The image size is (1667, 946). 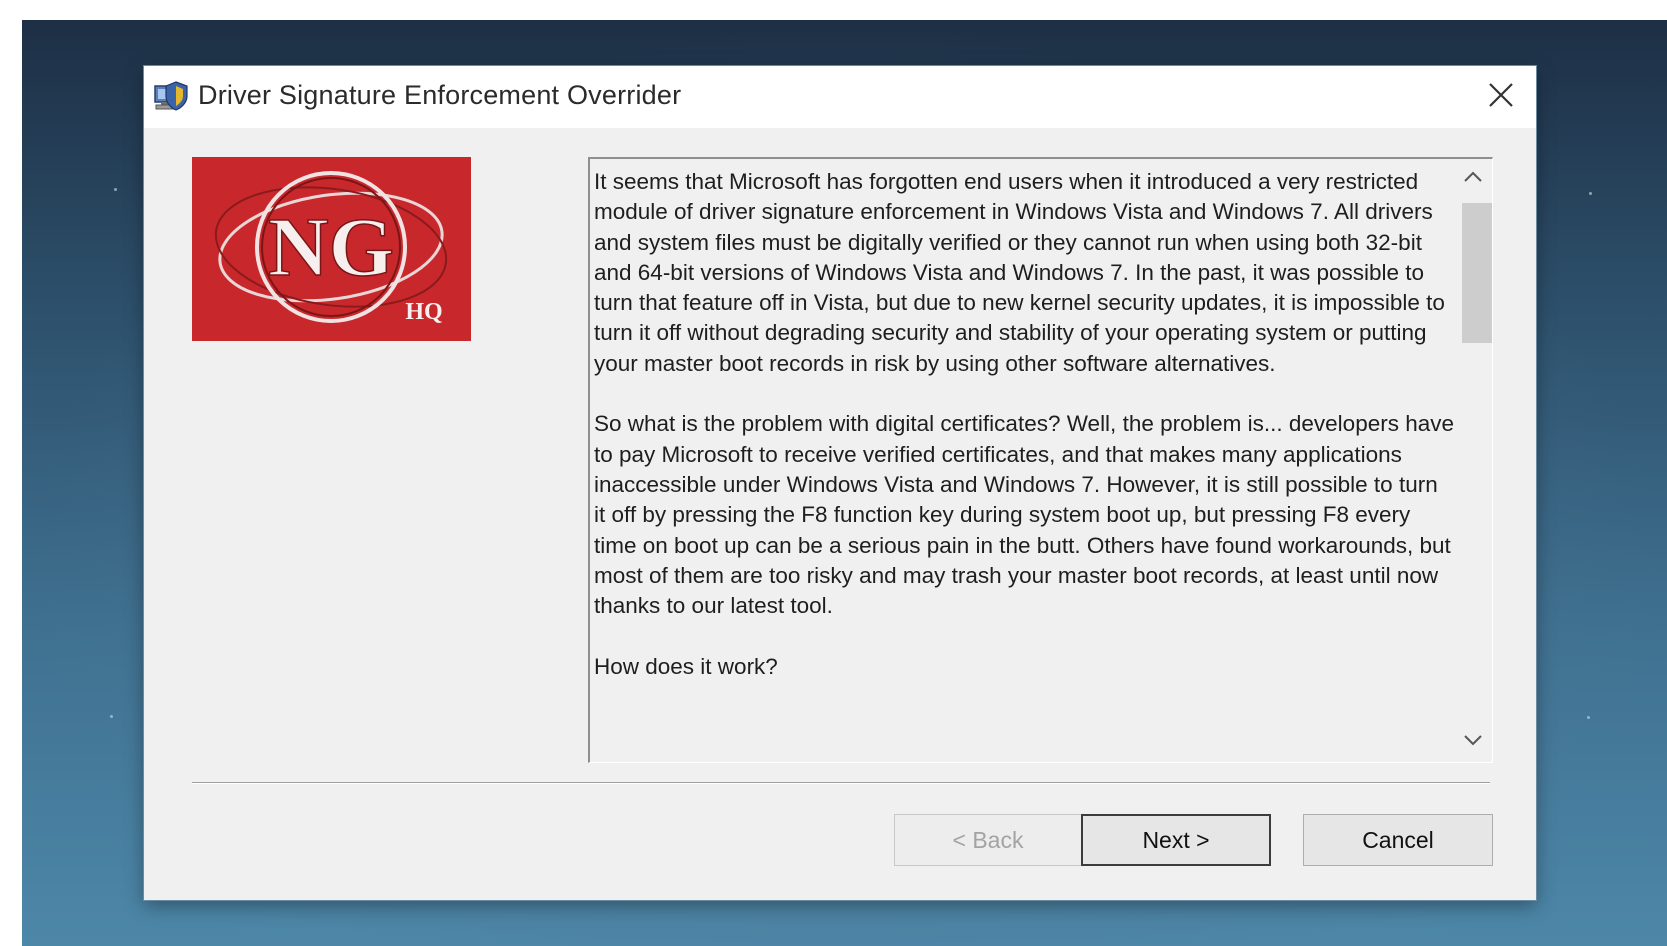 I want to click on logo-main-text: NG, so click(x=331, y=247).